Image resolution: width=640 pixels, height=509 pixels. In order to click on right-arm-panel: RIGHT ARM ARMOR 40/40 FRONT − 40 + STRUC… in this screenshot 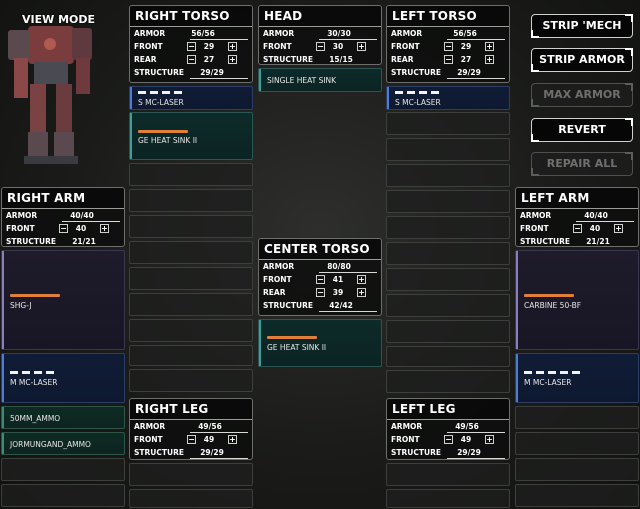, I will do `click(63, 217)`.